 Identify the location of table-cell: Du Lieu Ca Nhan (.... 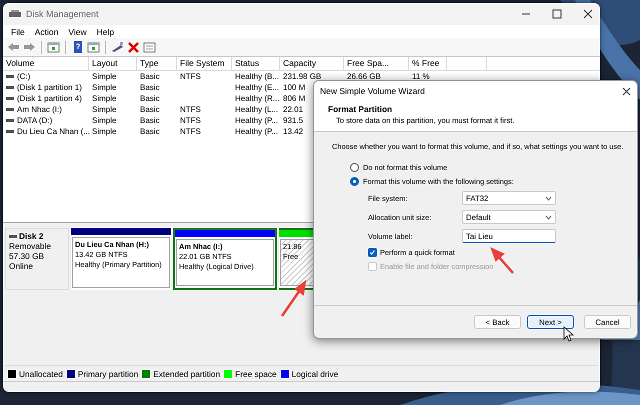
(53, 131).